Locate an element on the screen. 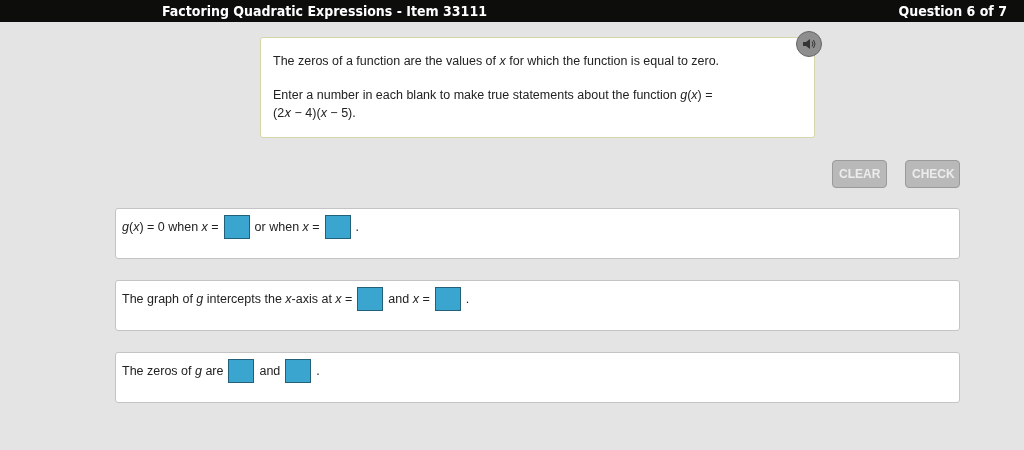  instruction-text: Enter a number in each blank to make true statements about the function g(x) = (2𝑥 − 4)(x − 5). is located at coordinates (493, 104).